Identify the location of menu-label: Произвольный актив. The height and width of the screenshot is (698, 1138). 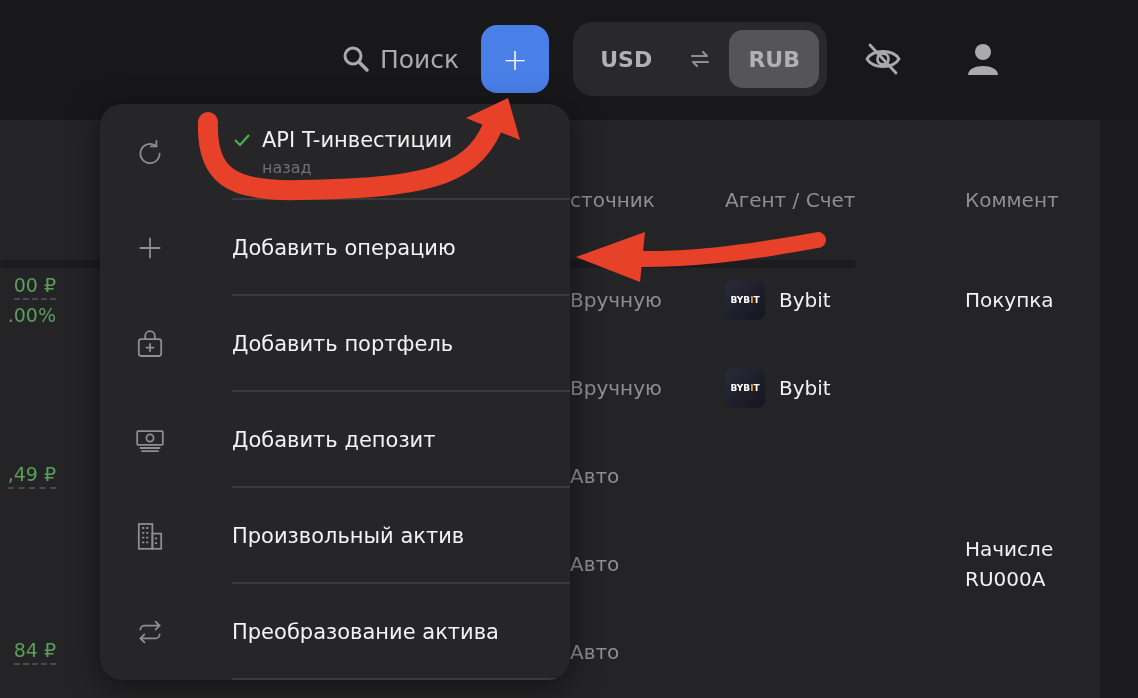
(348, 536).